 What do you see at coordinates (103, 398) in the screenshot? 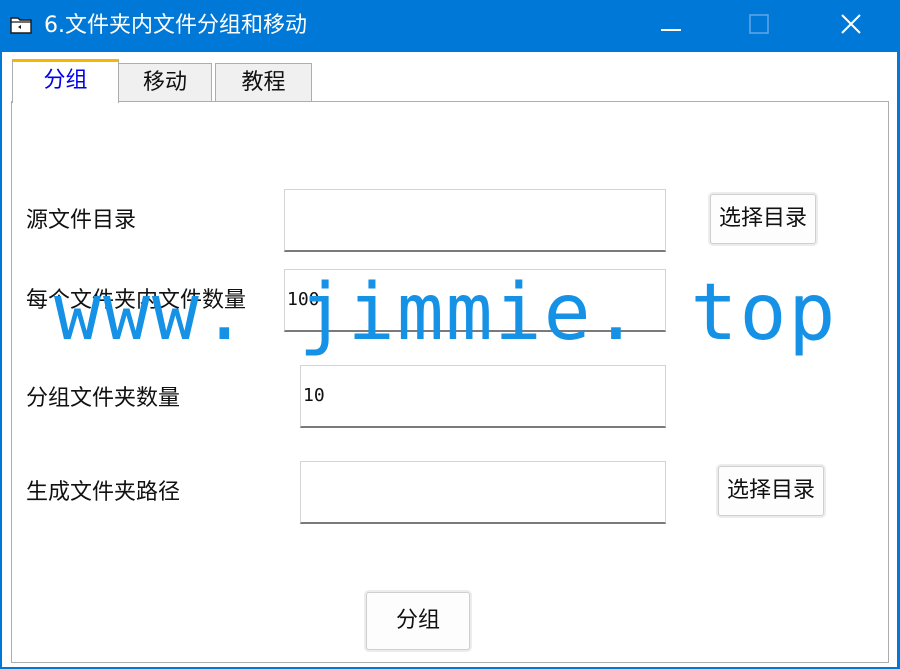
I see `group-count-label: 分组文件夹数量` at bounding box center [103, 398].